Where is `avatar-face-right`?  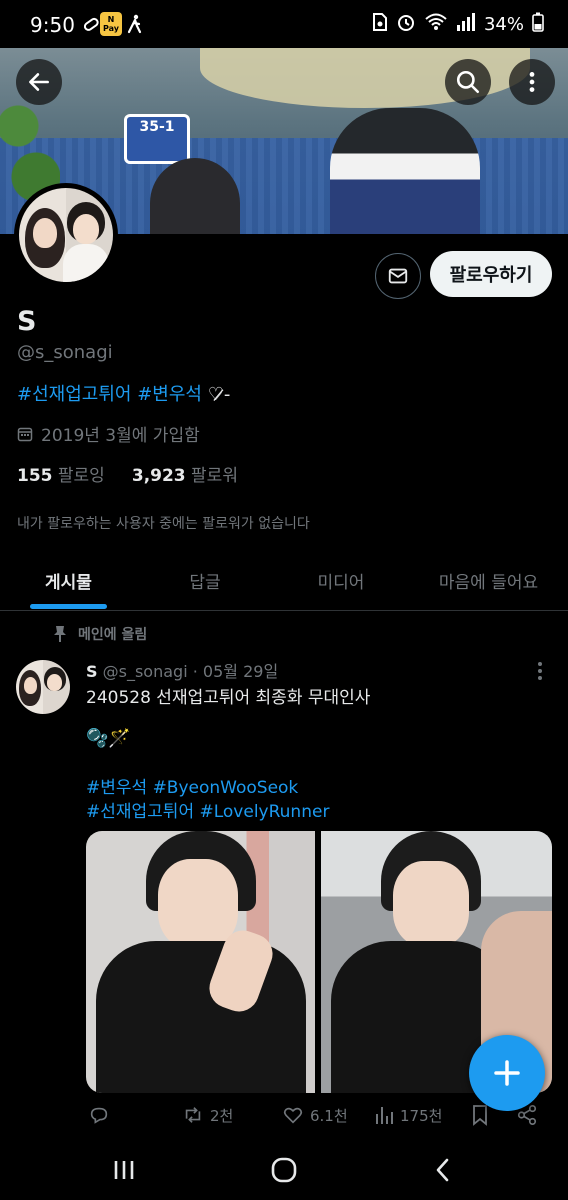 avatar-face-right is located at coordinates (86, 229).